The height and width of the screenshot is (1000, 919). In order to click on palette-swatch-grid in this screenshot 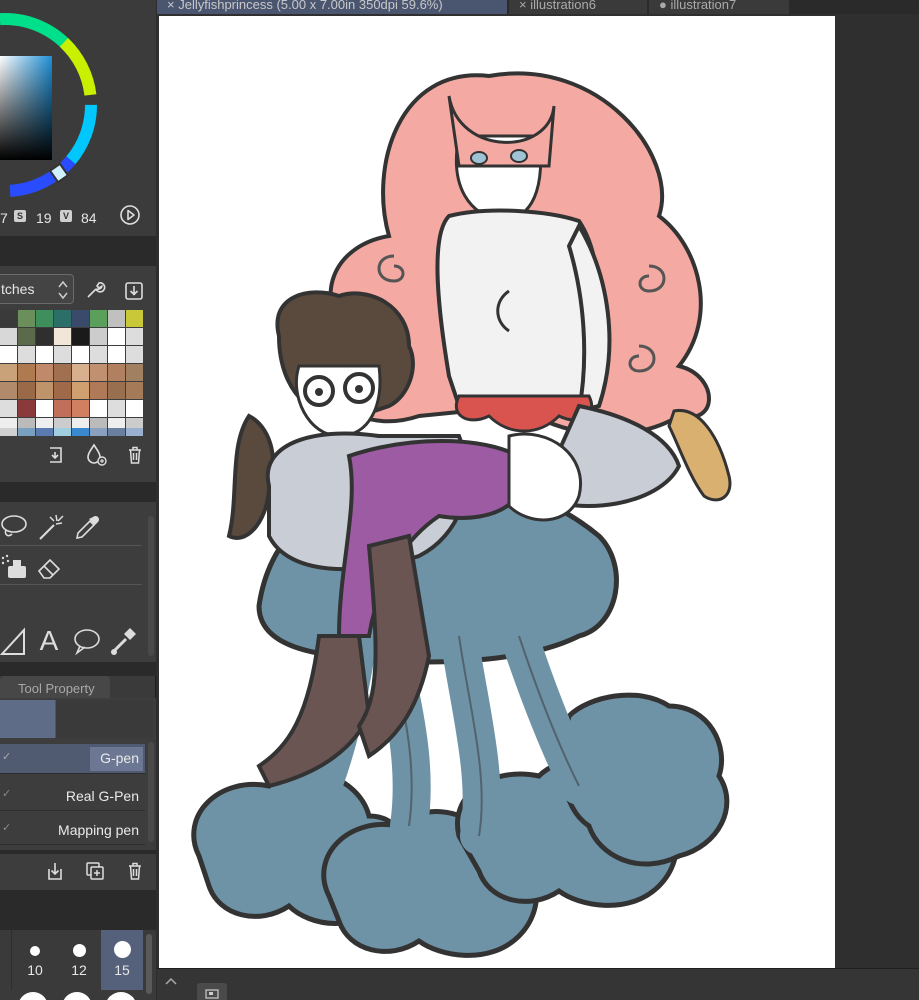, I will do `click(72, 373)`.